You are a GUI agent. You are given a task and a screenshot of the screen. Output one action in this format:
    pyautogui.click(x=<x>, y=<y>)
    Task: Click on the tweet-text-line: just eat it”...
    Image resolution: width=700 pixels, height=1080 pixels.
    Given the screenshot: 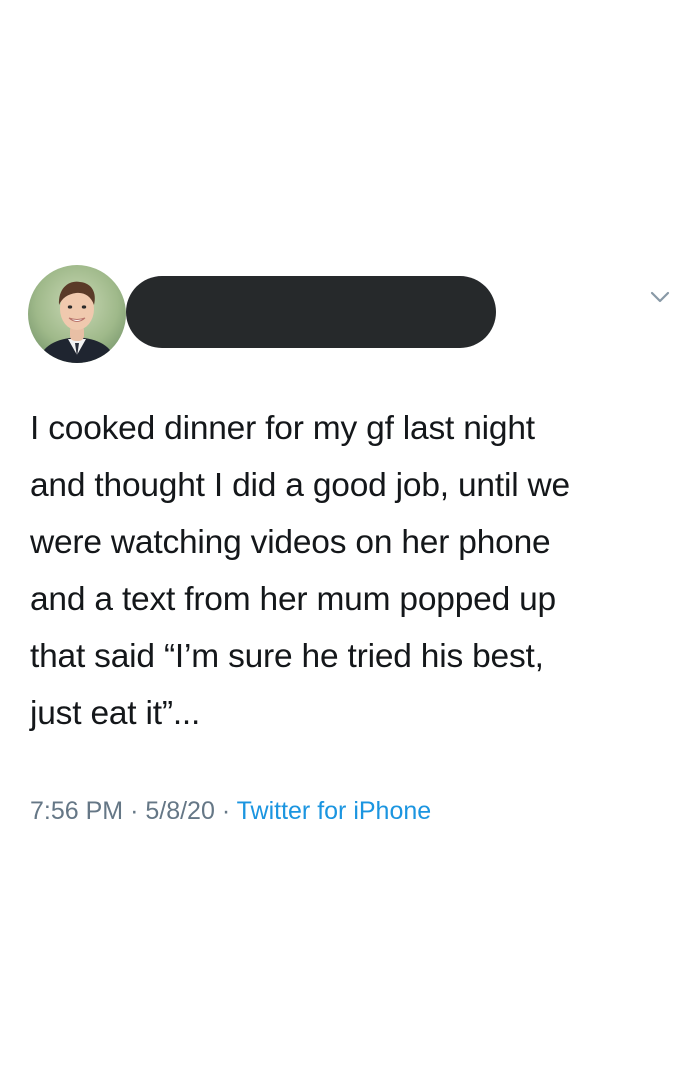 What is the action you would take?
    pyautogui.click(x=115, y=713)
    